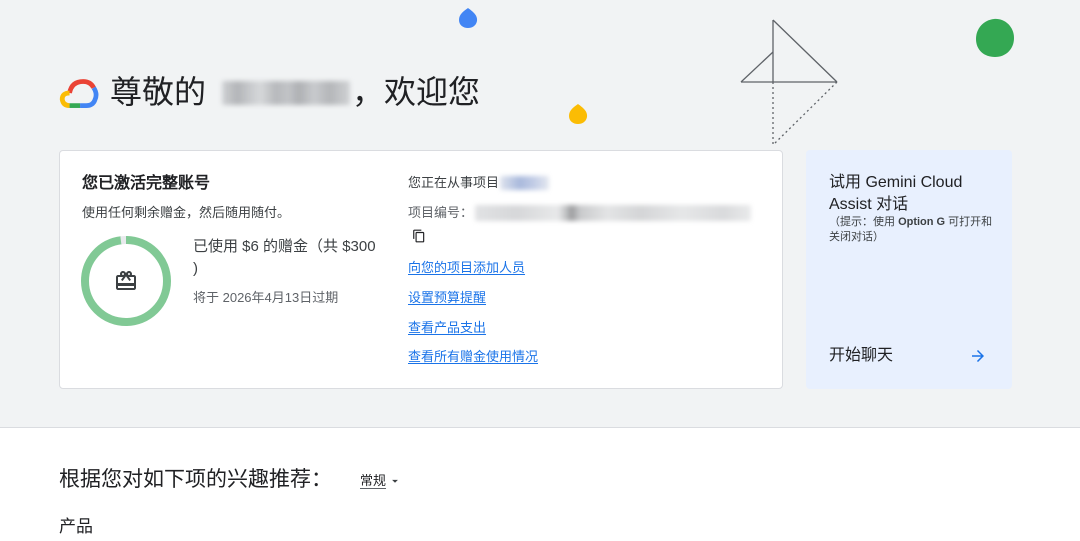  I want to click on google-cloud-logo, so click(79, 93).